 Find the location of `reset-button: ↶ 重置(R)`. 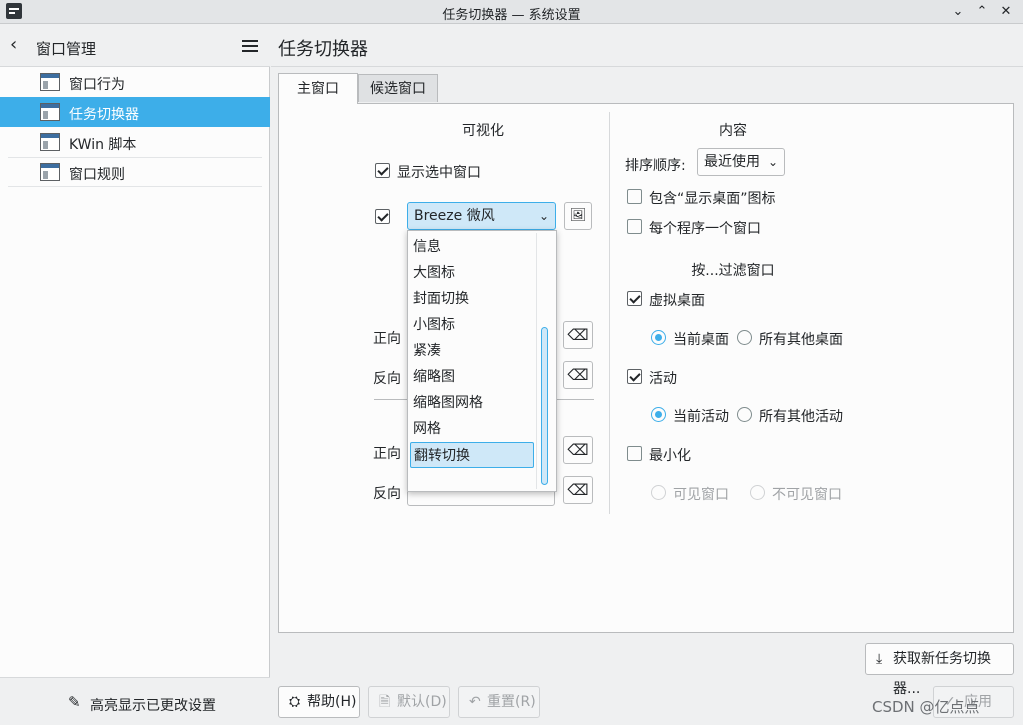

reset-button: ↶ 重置(R) is located at coordinates (499, 702).